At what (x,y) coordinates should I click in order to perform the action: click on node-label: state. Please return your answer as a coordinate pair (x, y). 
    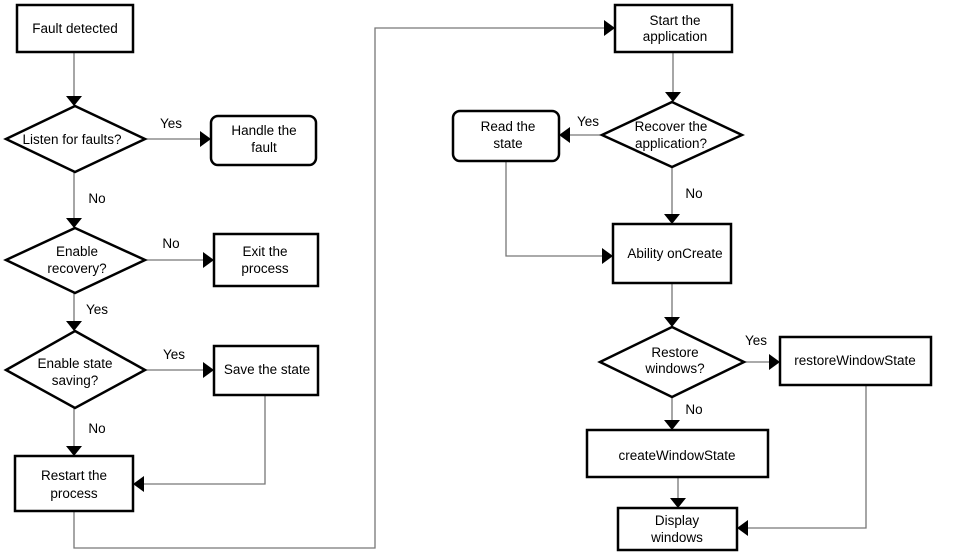
    Looking at the image, I should click on (507, 143).